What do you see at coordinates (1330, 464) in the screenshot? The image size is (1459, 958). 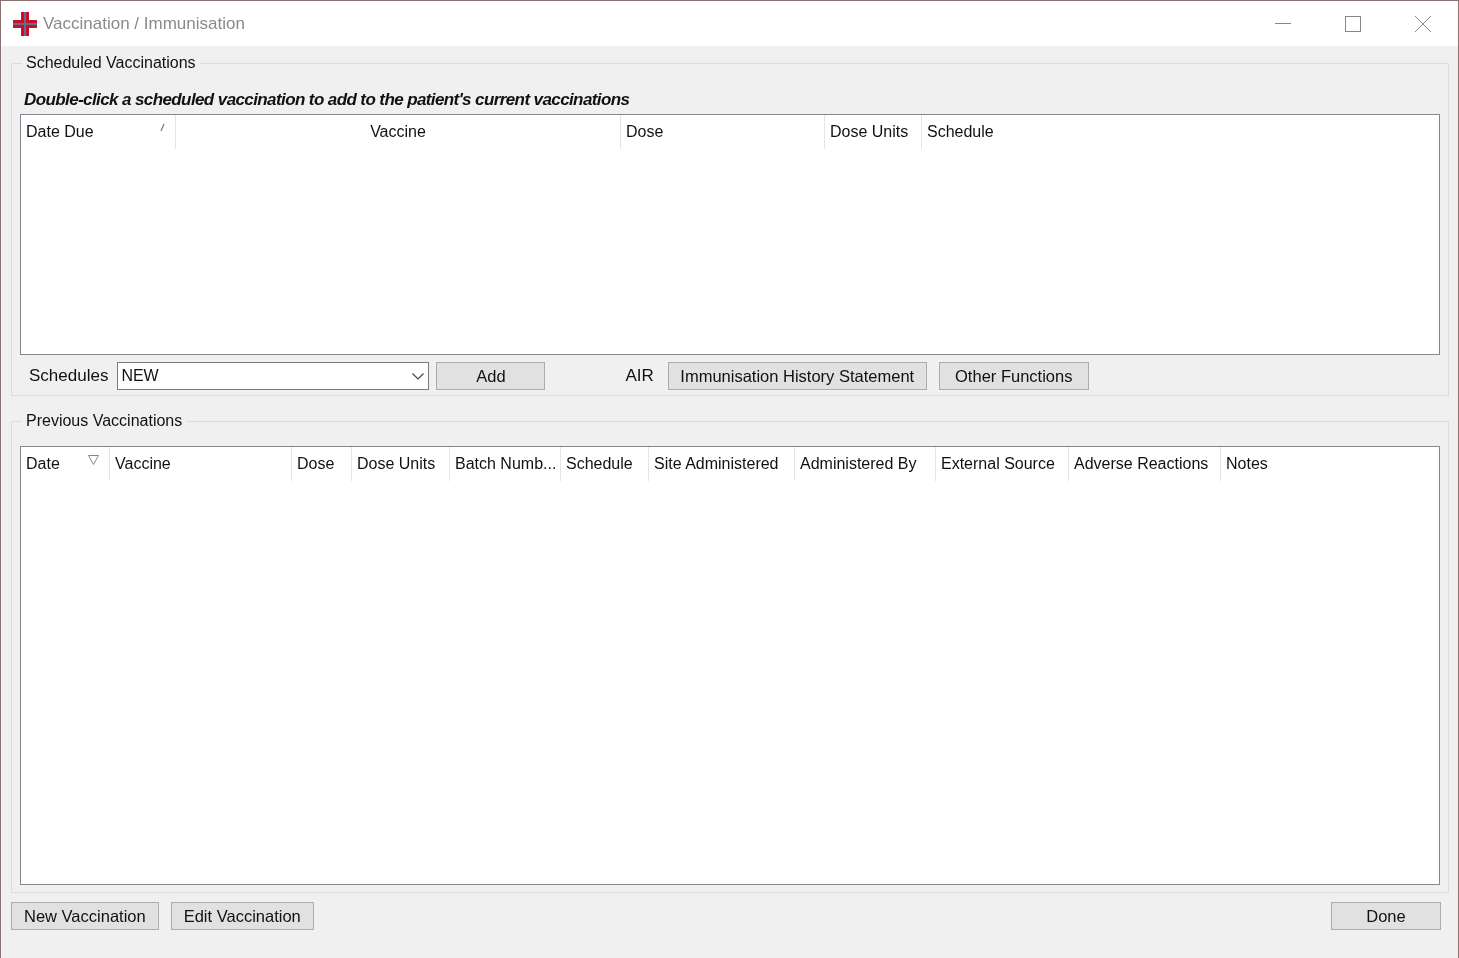 I see `column-header: Notes` at bounding box center [1330, 464].